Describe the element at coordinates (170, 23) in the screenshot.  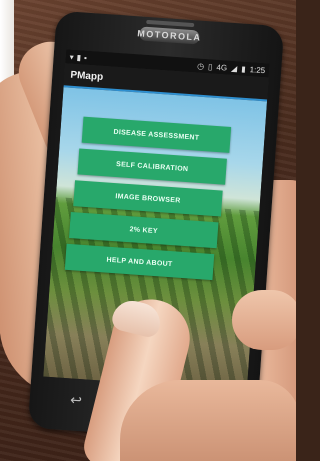
I see `earpiece` at that location.